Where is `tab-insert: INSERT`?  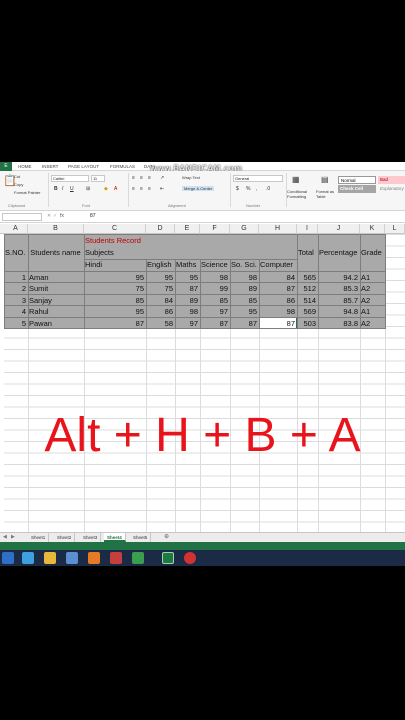
tab-insert: INSERT is located at coordinates (50, 166).